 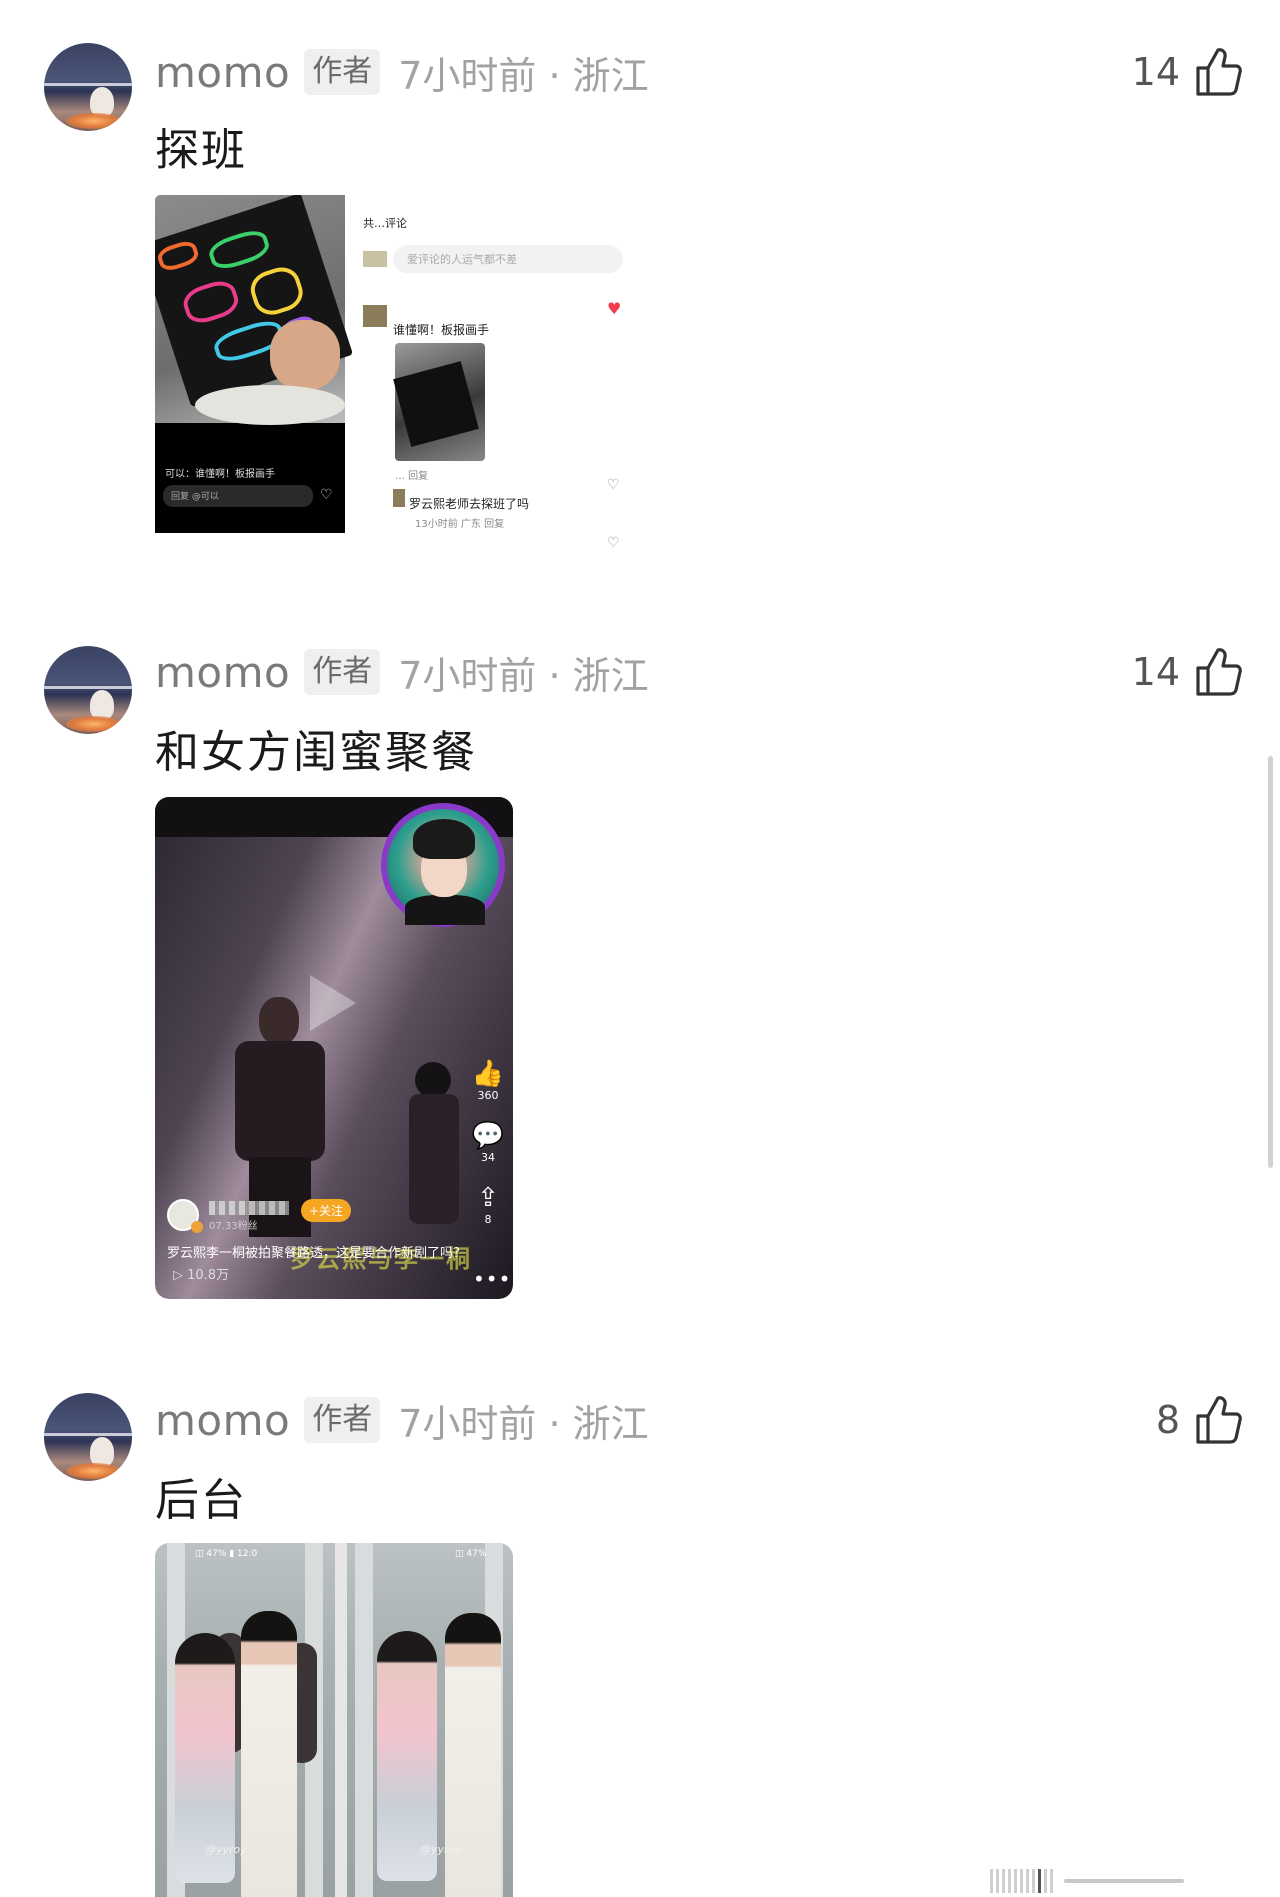 I want to click on video-comment-button: 💬 34, so click(x=488, y=1143).